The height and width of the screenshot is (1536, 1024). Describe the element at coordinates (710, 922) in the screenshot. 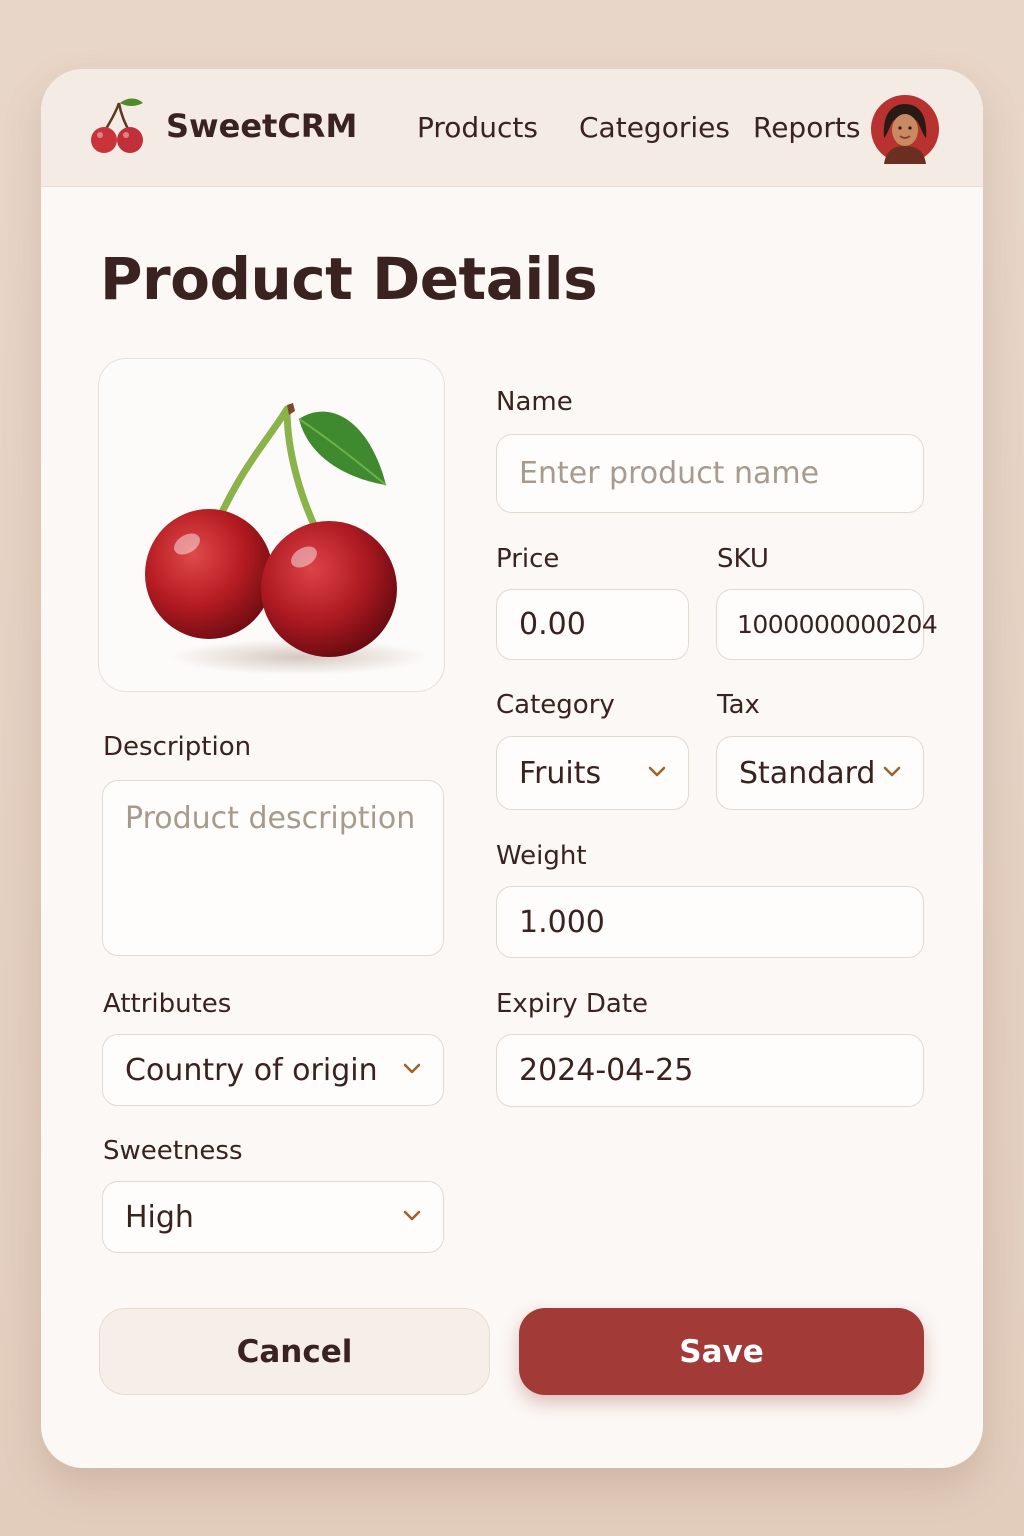

I see `weight-input: 1.000` at that location.